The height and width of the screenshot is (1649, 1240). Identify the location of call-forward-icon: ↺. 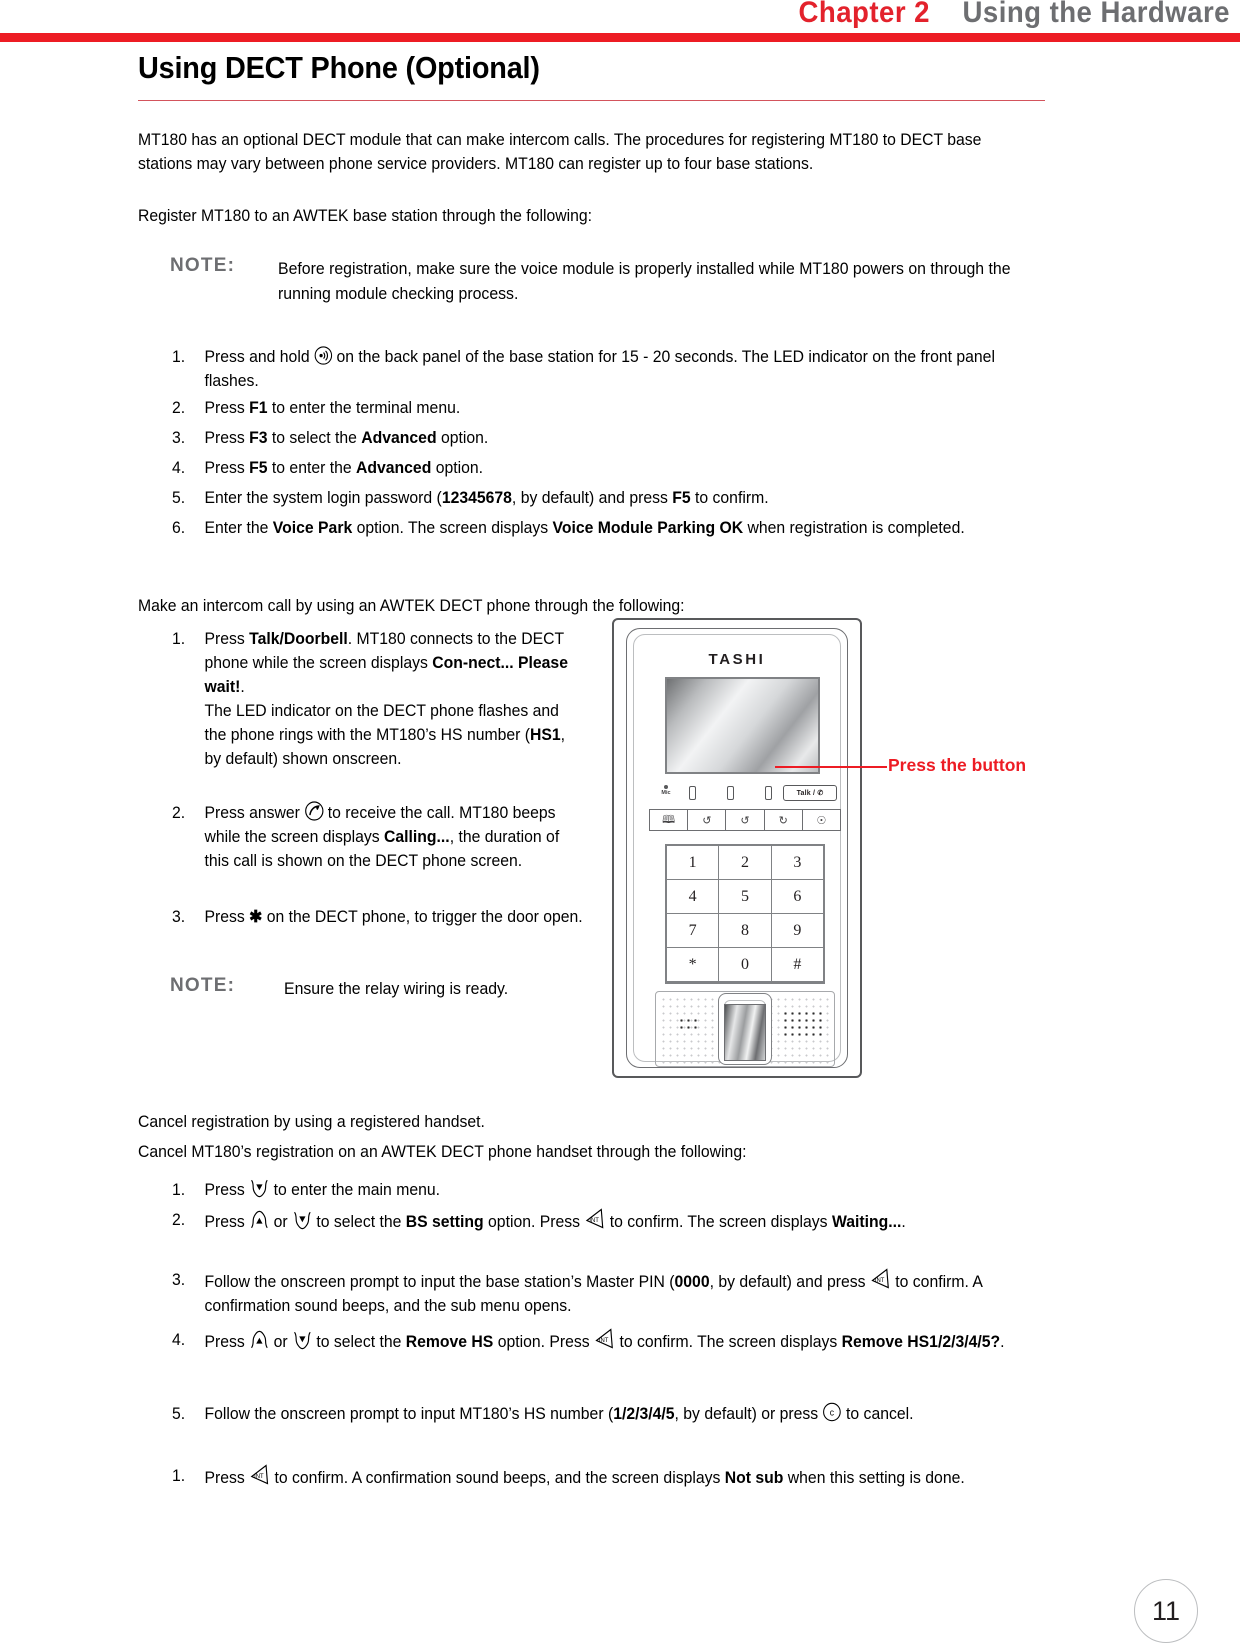
(745, 820).